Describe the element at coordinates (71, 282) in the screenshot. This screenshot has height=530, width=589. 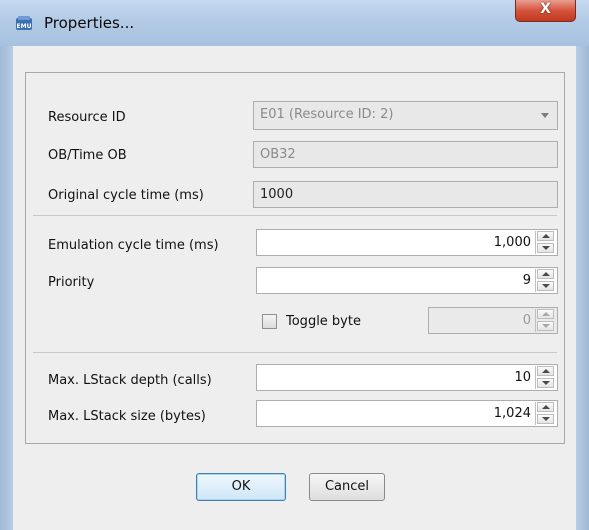
I see `priority-label: Priority` at that location.